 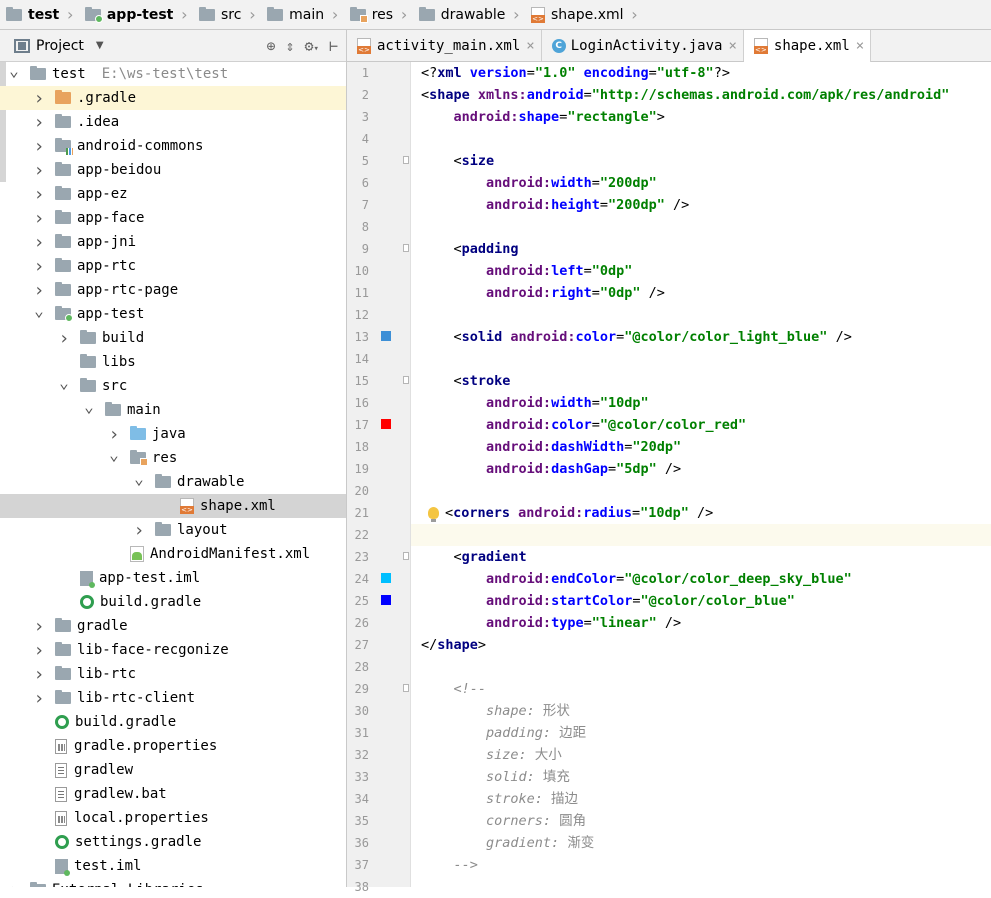 I want to click on tree-item: settings.gradle, so click(x=173, y=842).